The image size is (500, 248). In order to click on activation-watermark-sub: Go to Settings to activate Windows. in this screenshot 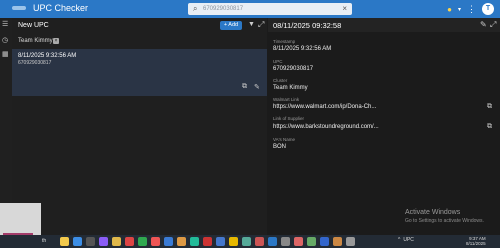, I will do `click(444, 221)`.